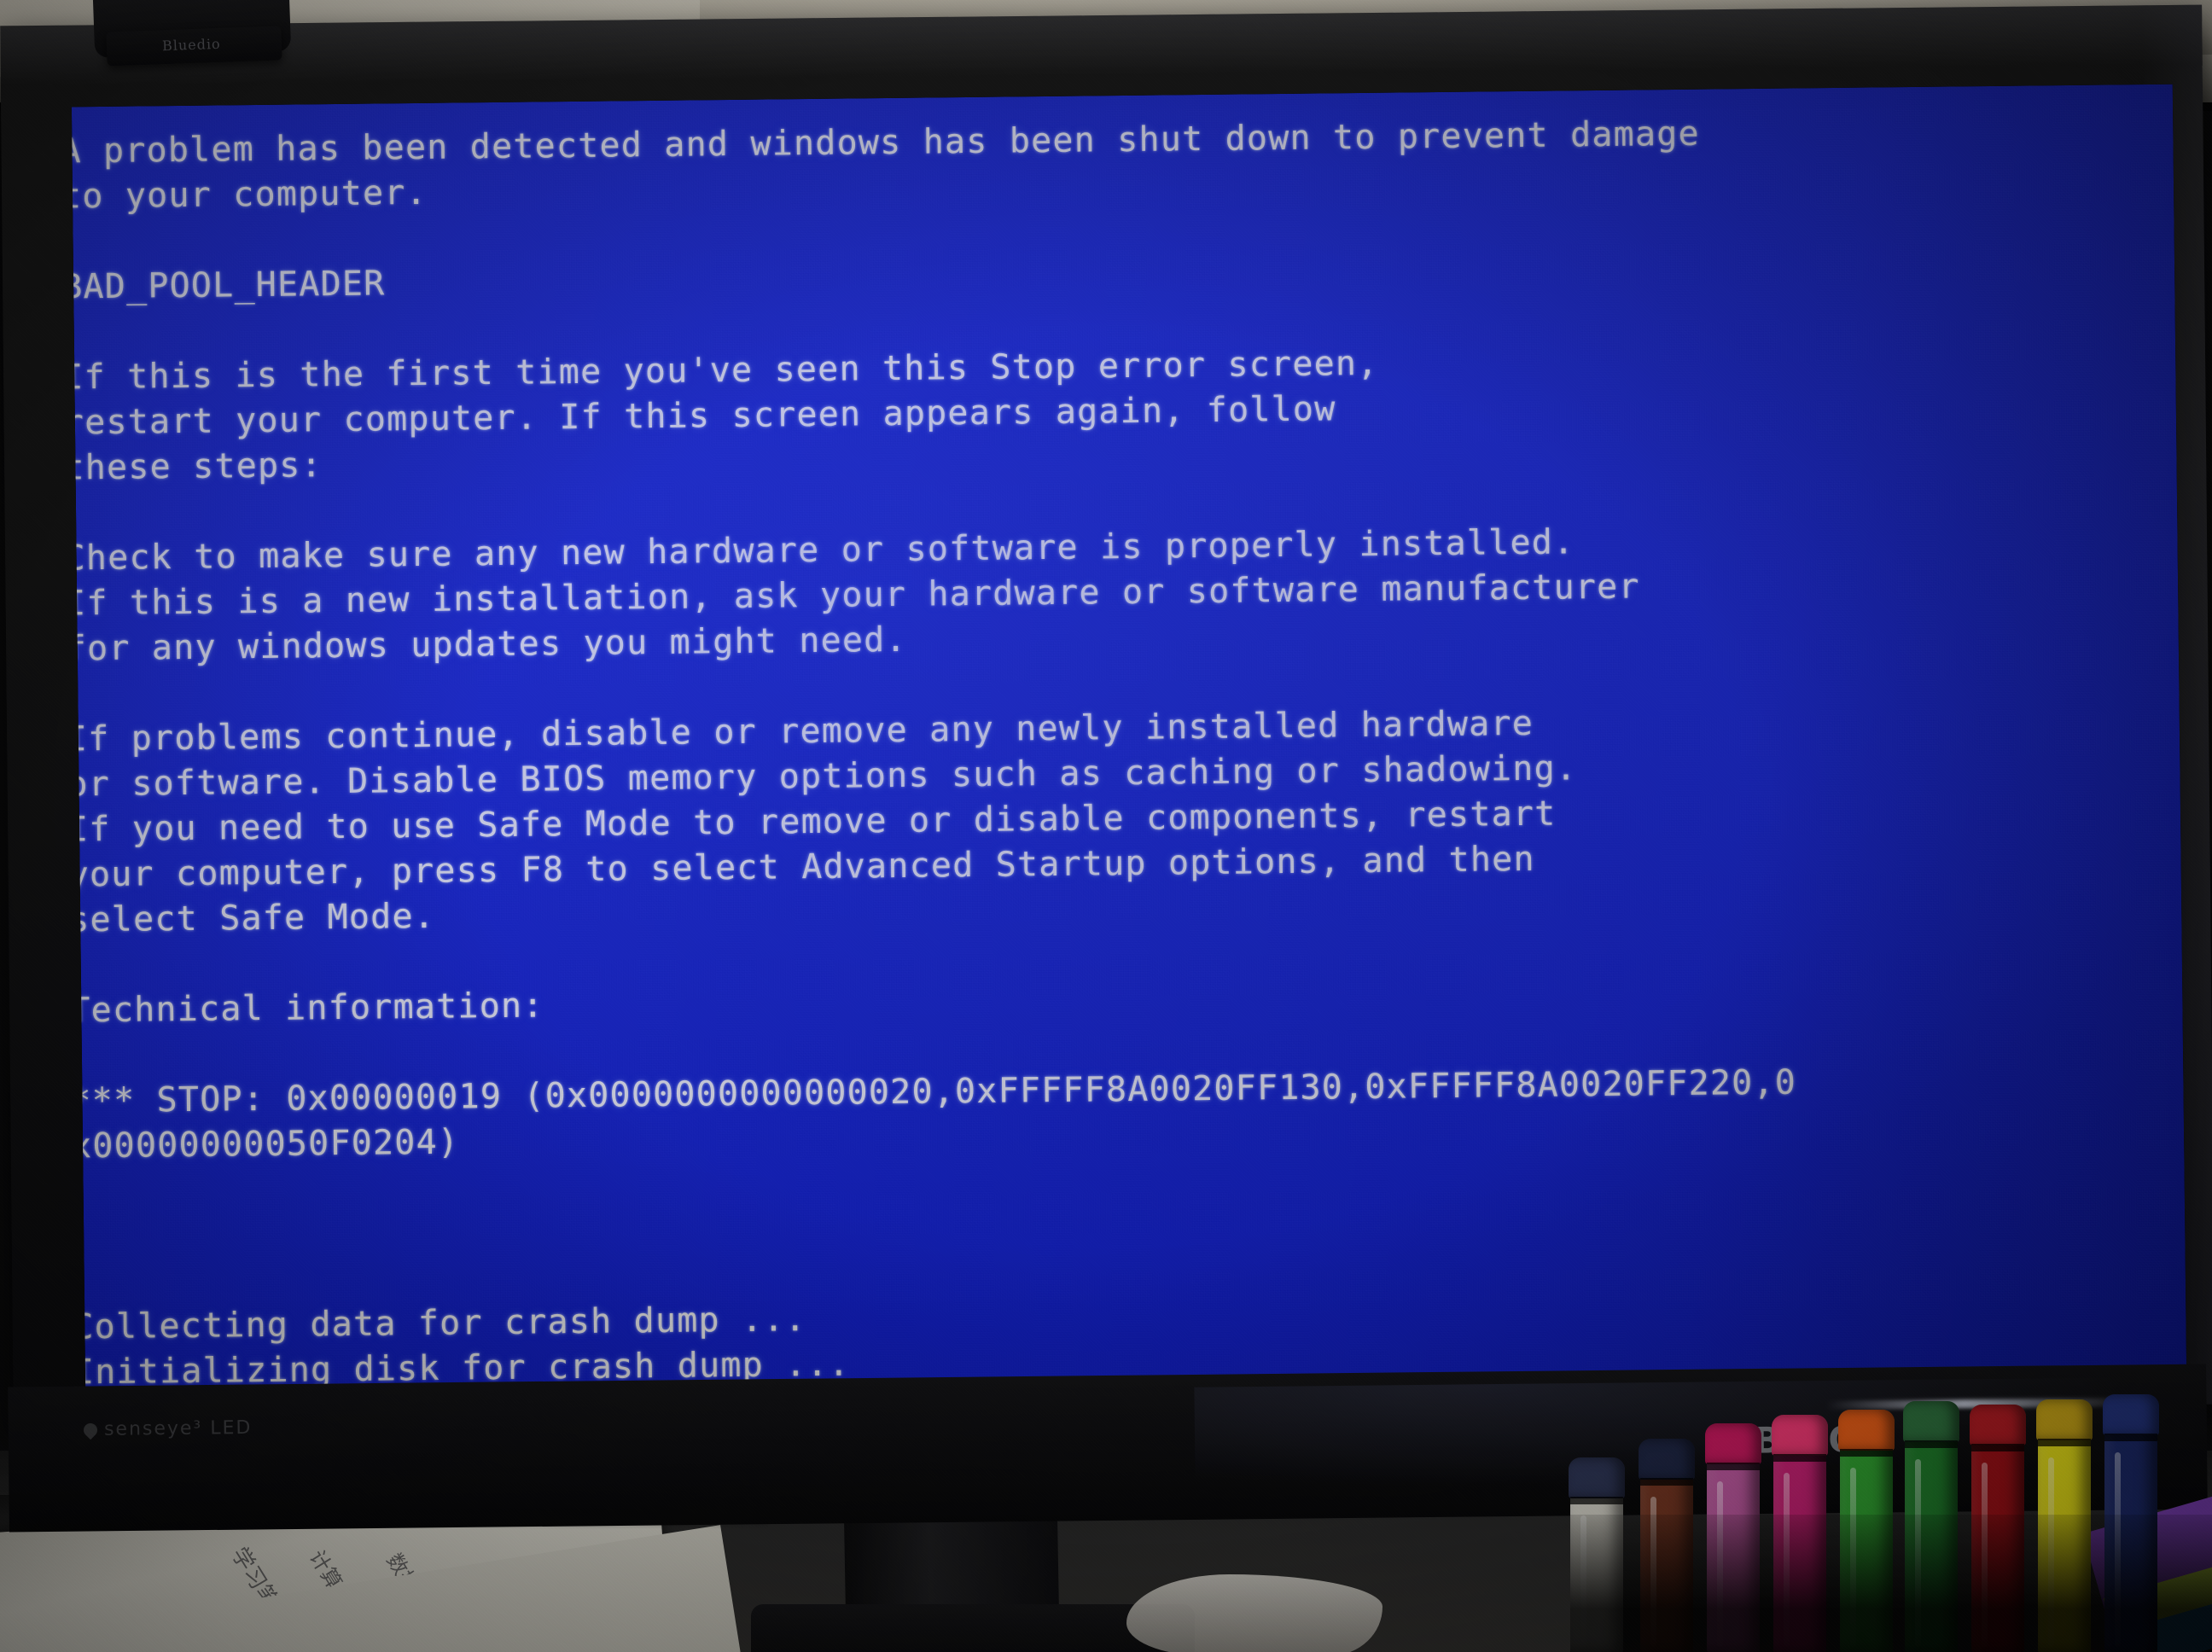 The height and width of the screenshot is (1652, 2212). I want to click on benq-leaf-icon, so click(90, 1430).